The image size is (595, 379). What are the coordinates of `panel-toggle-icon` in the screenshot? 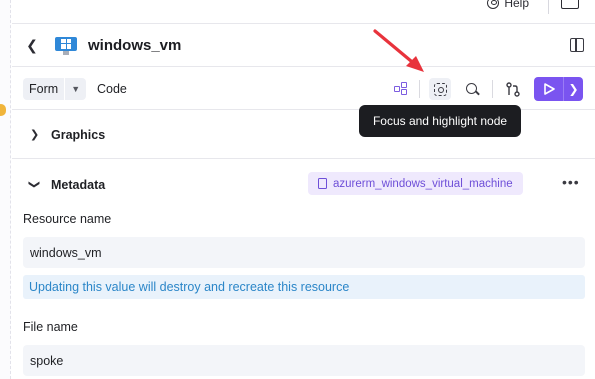 It's located at (577, 45).